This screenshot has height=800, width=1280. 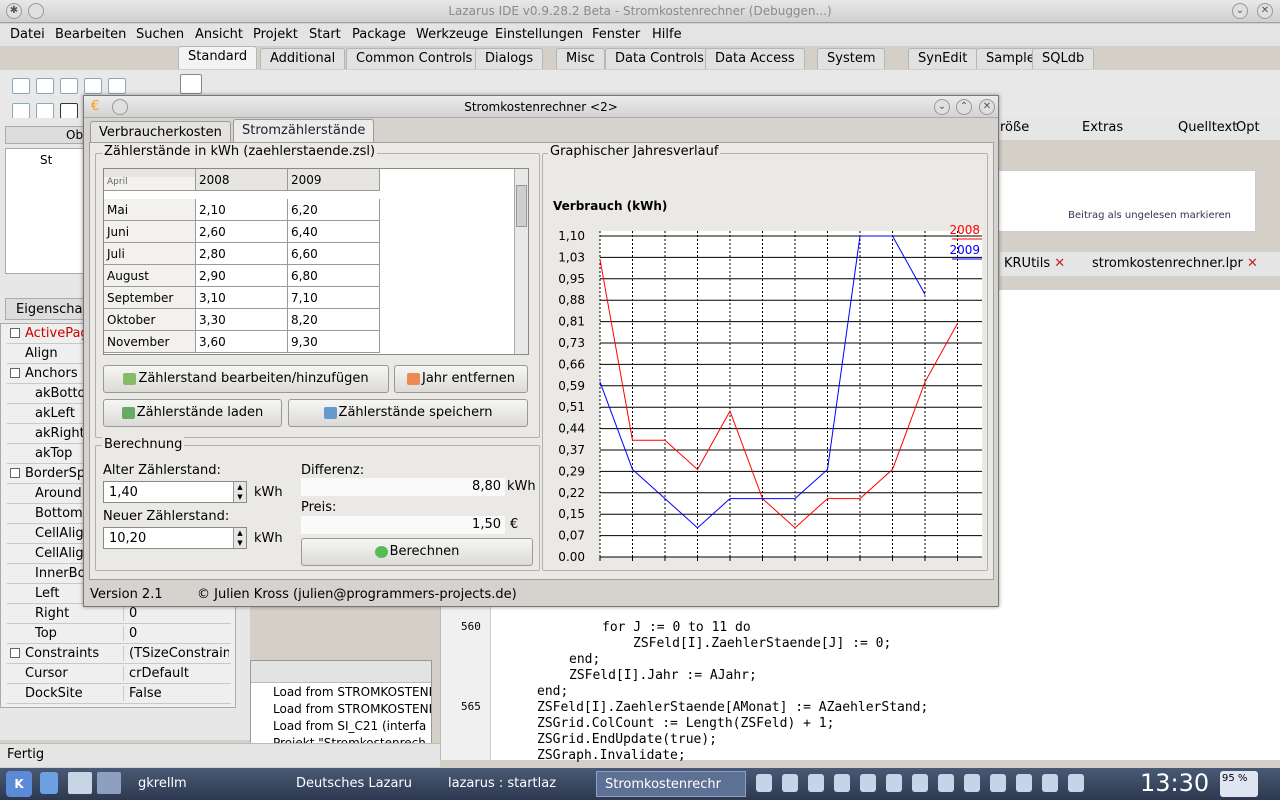 I want to click on grid-cell: 9,30, so click(x=334, y=342).